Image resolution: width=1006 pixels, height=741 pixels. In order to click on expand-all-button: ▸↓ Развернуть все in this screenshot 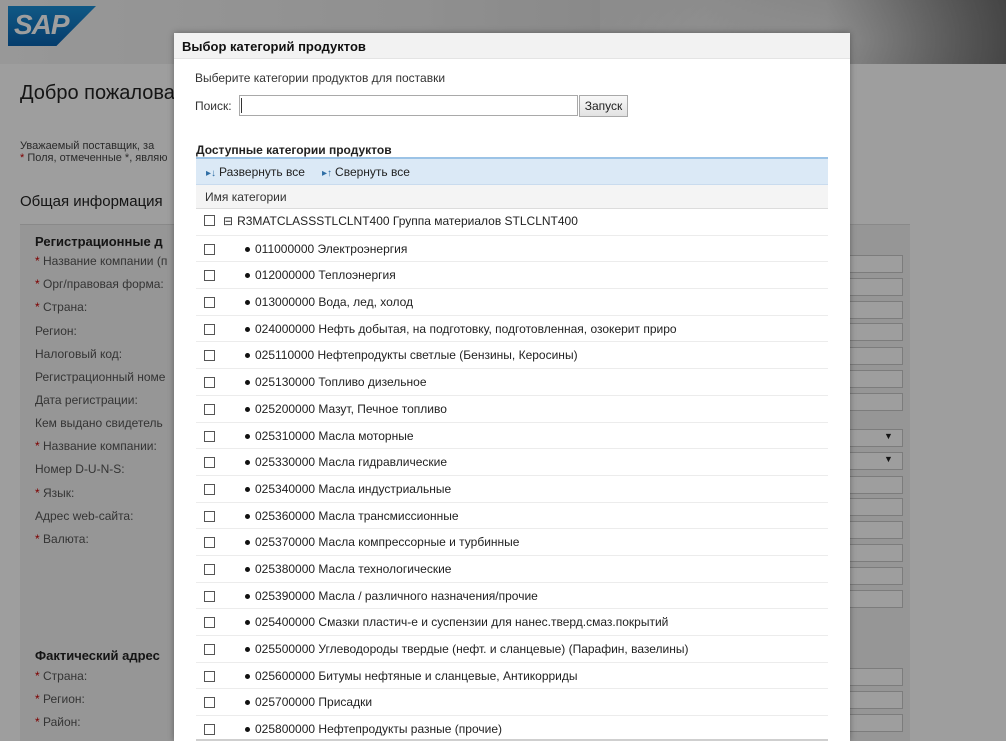, I will do `click(255, 172)`.